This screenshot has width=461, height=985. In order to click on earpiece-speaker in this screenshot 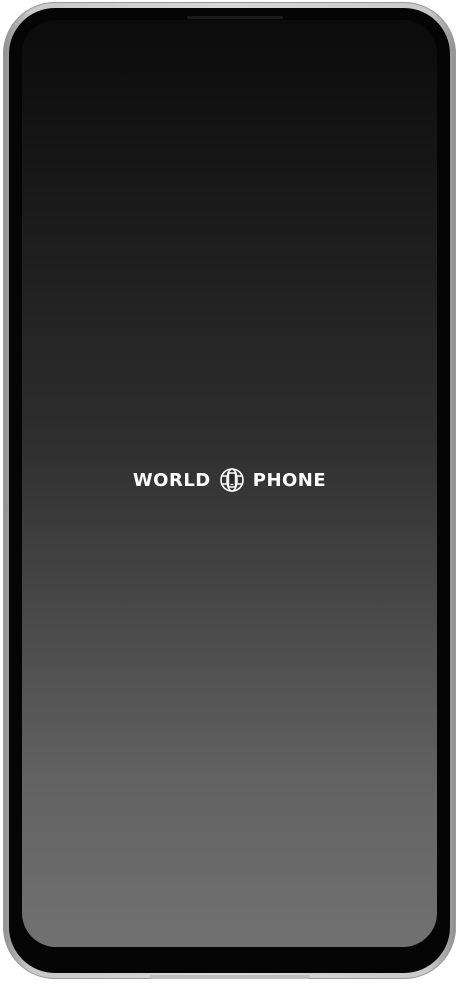, I will do `click(235, 17)`.